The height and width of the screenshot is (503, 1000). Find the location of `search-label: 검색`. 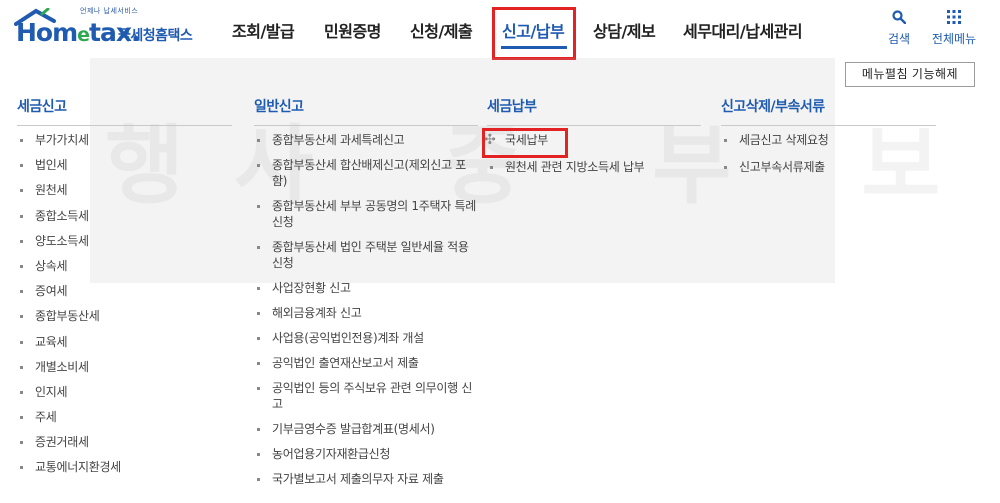

search-label: 검색 is located at coordinates (899, 39).